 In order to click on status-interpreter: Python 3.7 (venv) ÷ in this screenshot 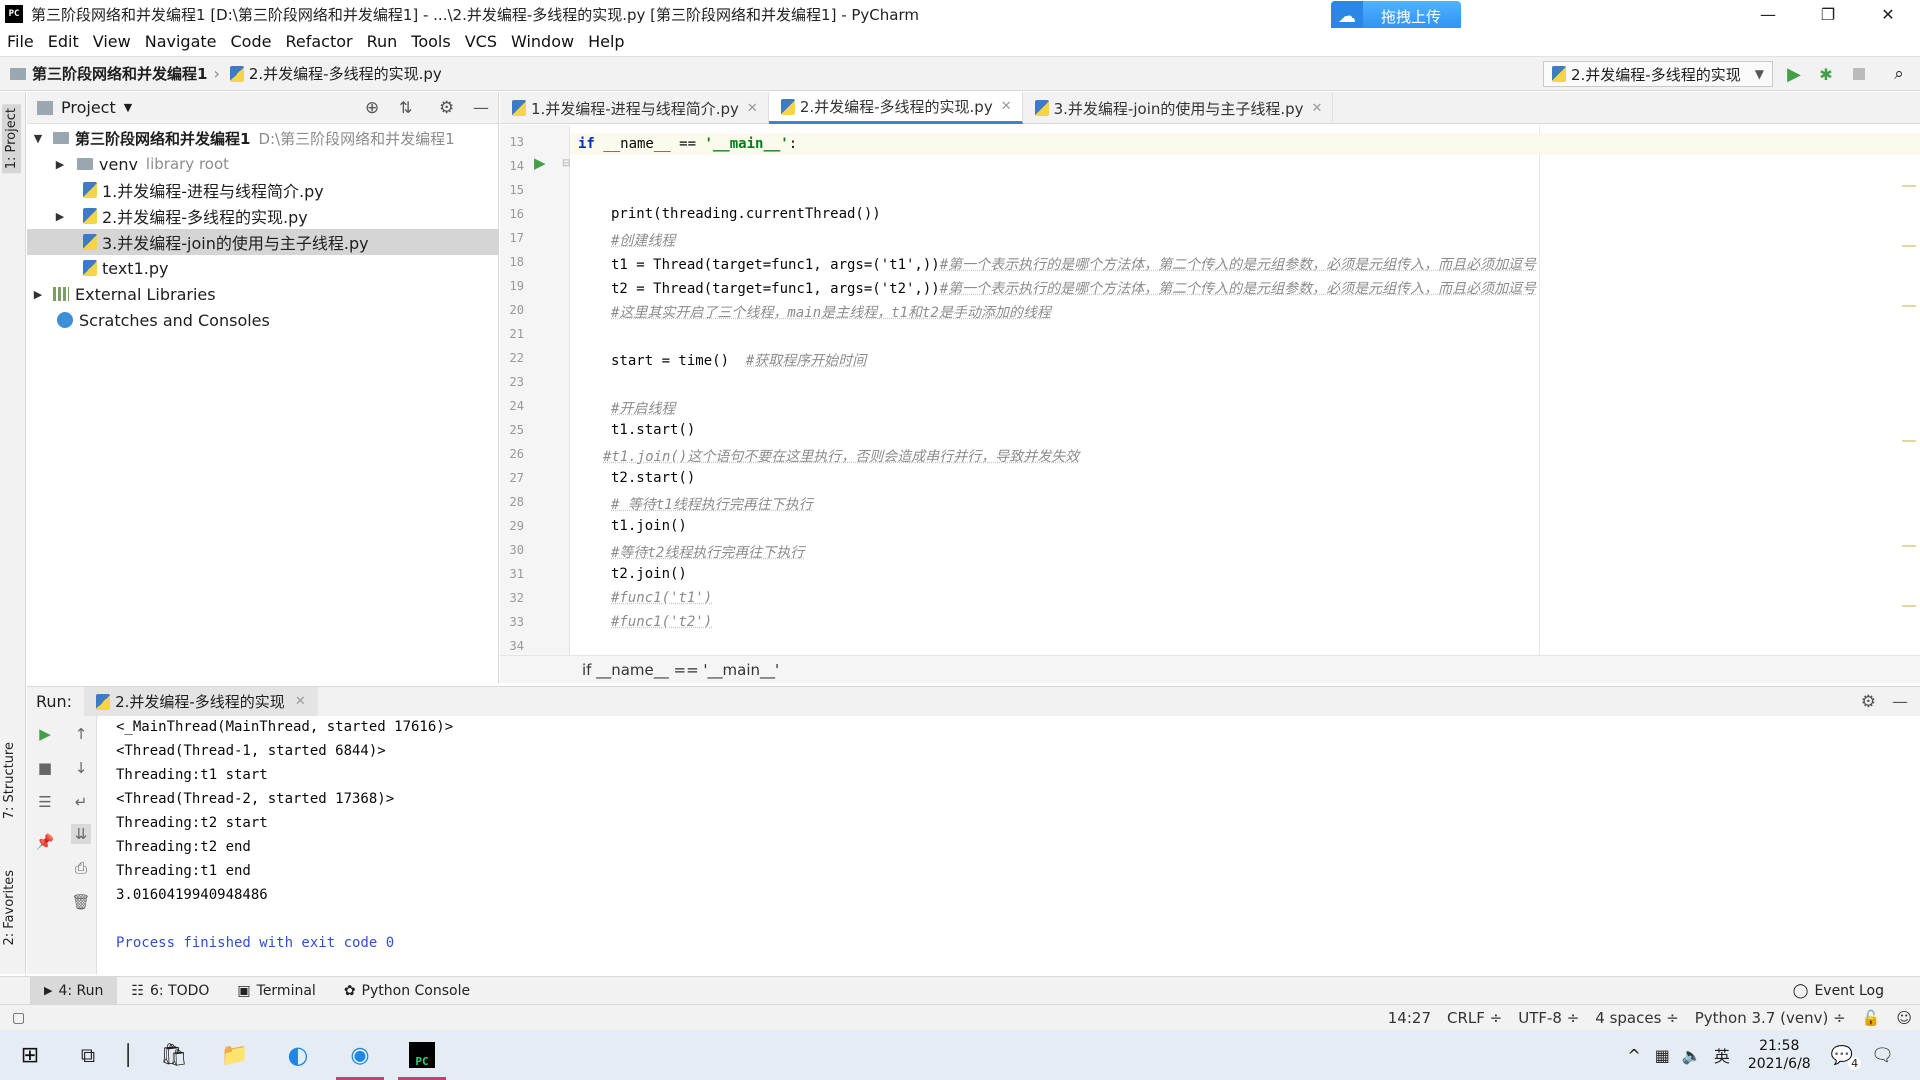, I will do `click(1770, 1018)`.